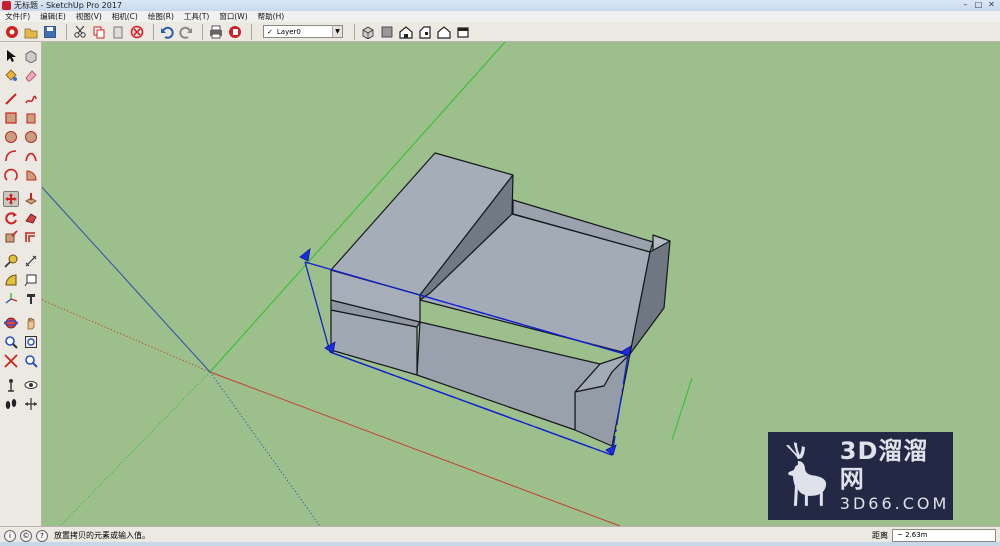 The image size is (1000, 546). What do you see at coordinates (31, 99) in the screenshot?
I see `freehand-icon` at bounding box center [31, 99].